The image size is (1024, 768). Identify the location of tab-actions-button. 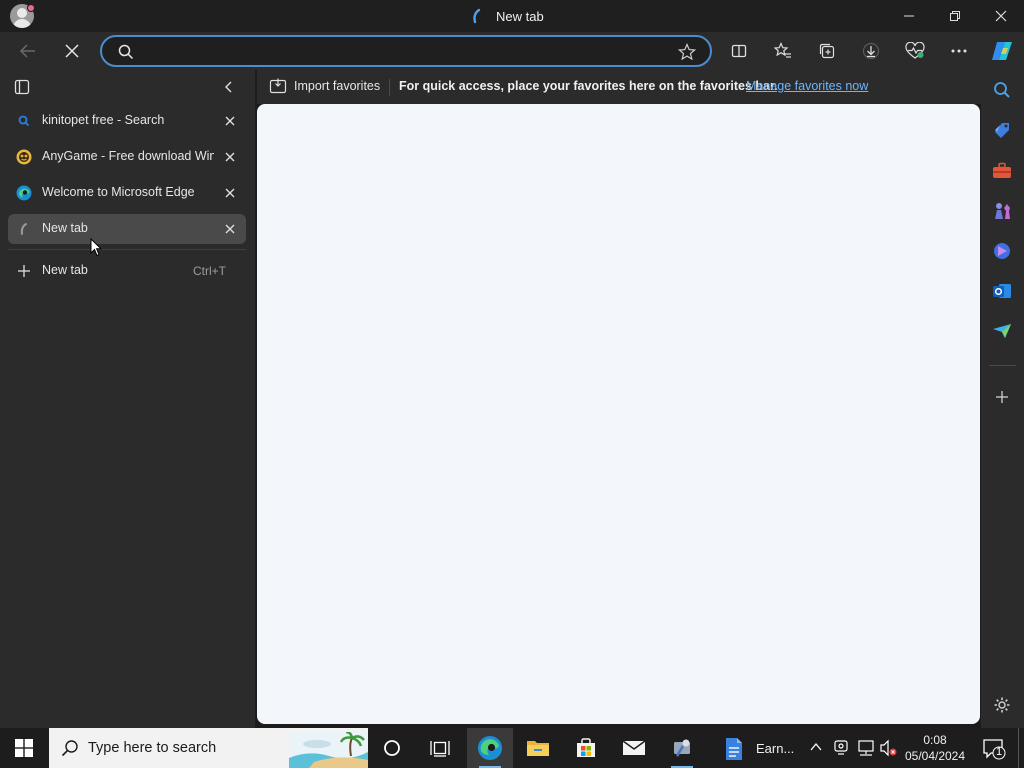
(22, 87).